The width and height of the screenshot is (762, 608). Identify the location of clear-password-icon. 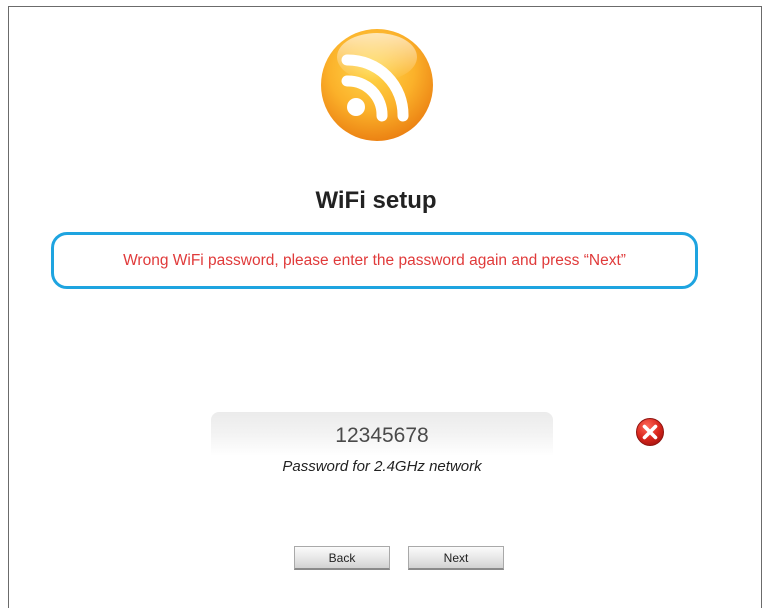
(650, 432).